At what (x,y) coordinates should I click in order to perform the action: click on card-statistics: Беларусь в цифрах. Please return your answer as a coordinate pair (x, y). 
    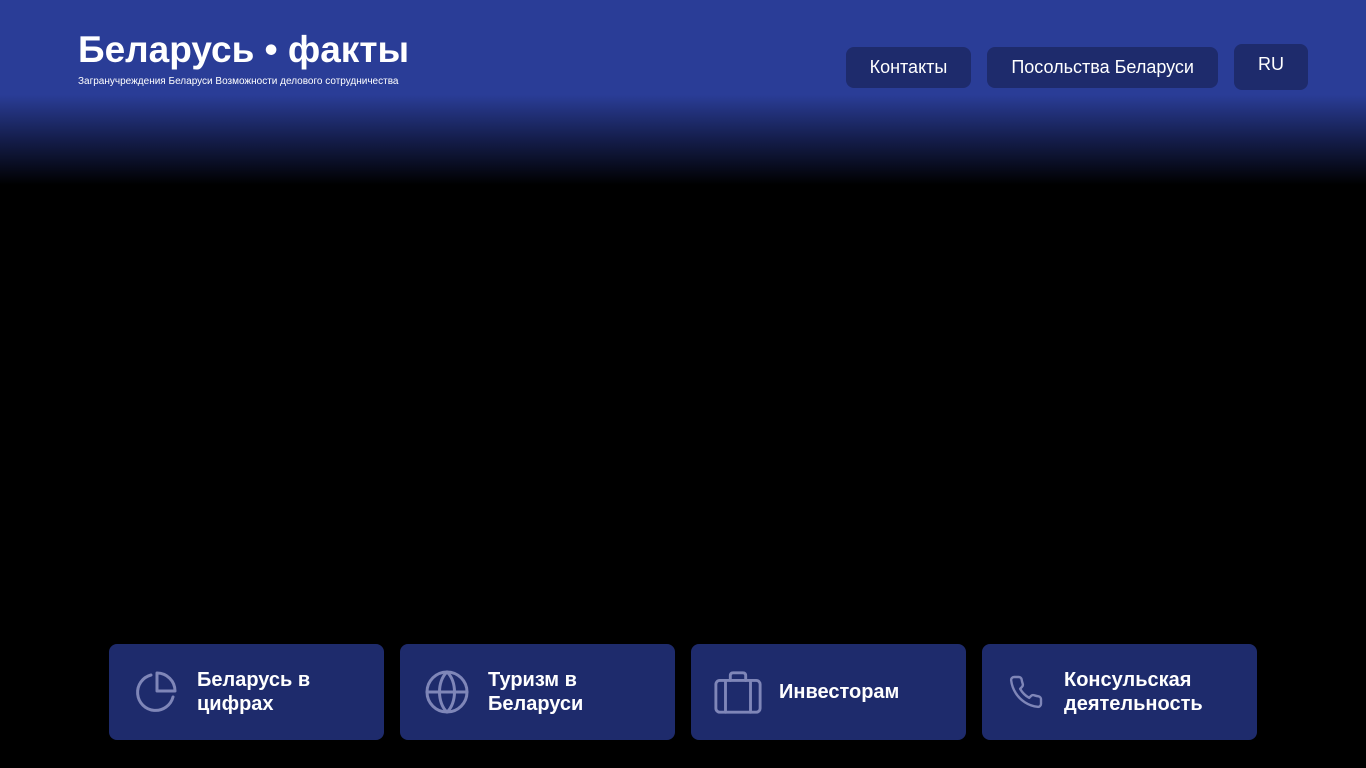
    Looking at the image, I should click on (246, 692).